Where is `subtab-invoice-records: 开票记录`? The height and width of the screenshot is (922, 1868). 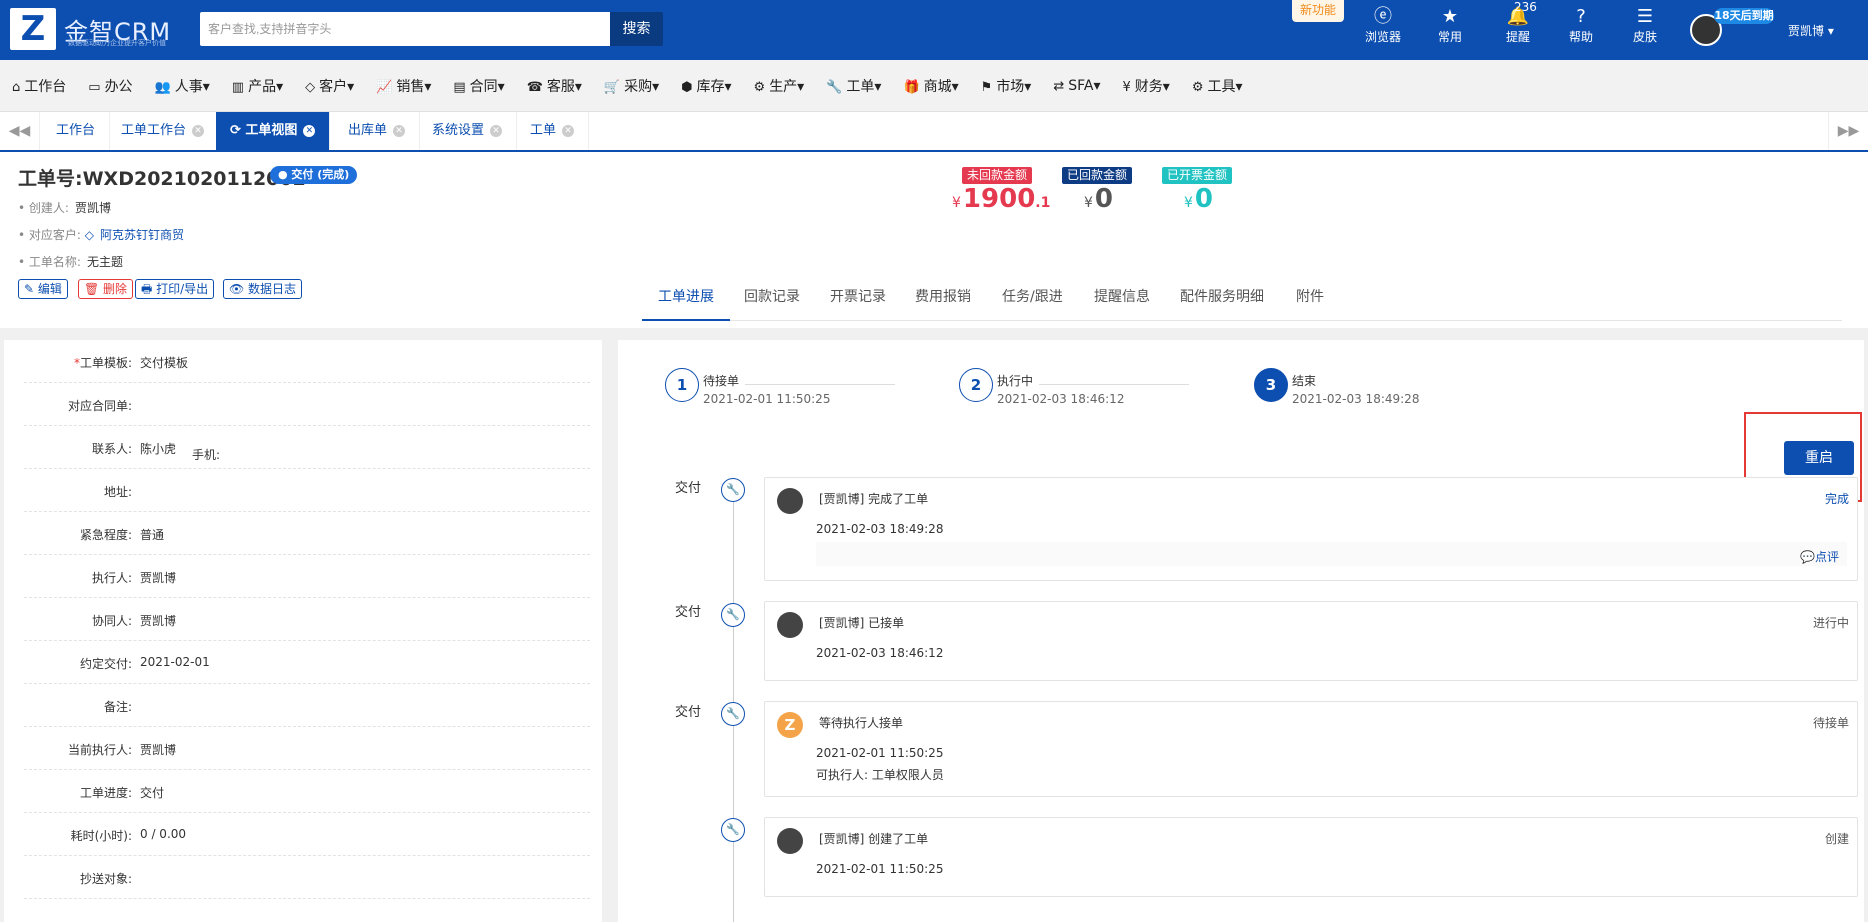
subtab-invoice-records: 开票记录 is located at coordinates (858, 303).